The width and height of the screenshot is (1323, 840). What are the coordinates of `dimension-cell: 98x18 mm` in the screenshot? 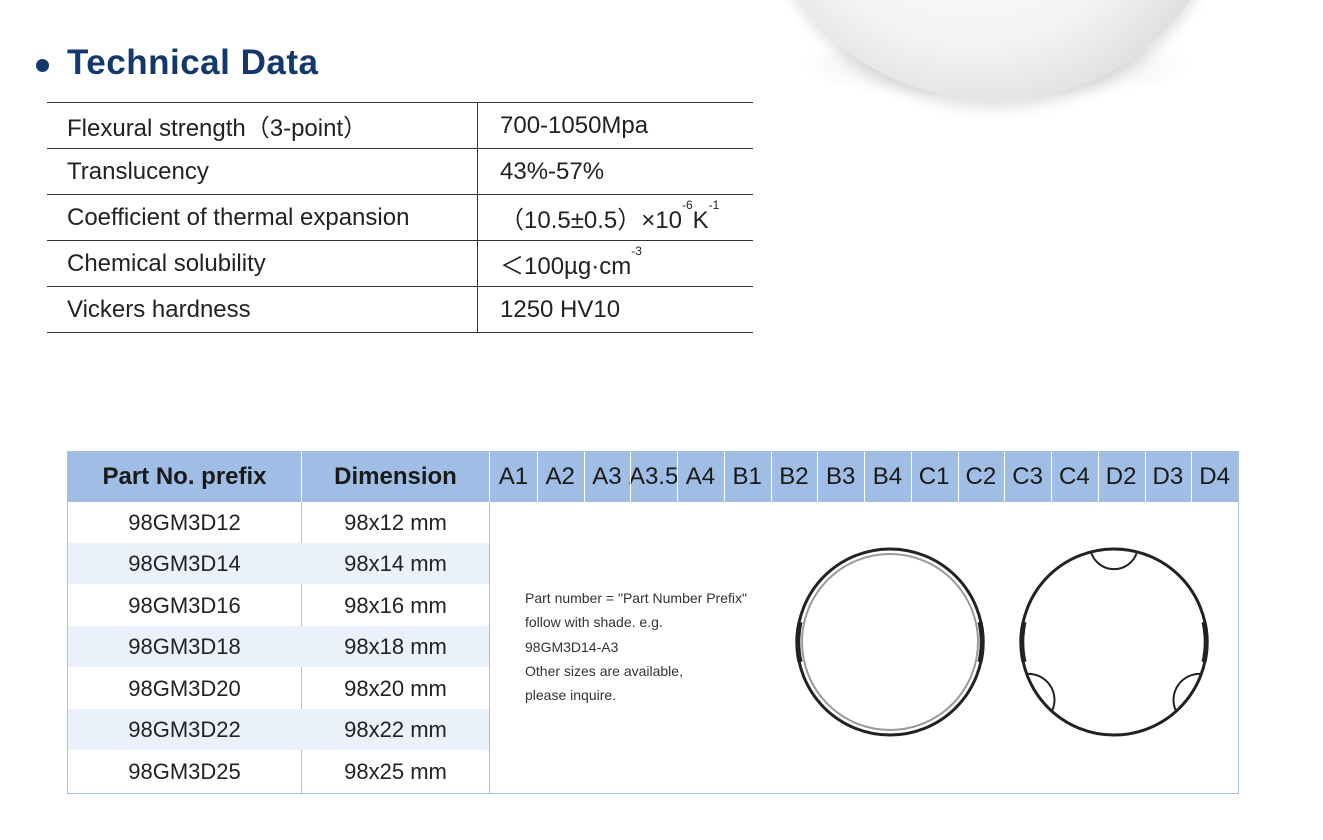 It's located at (395, 646).